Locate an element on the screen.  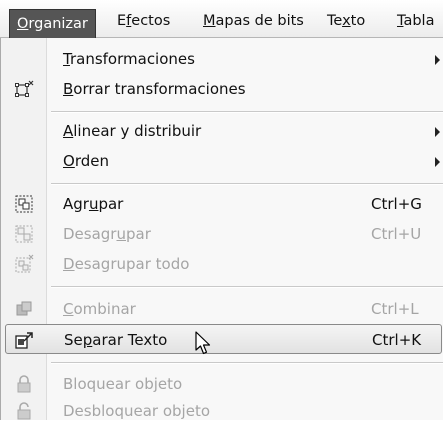
menu-item-desbloquear-objeto: Desbloquear objeto is located at coordinates (222, 411).